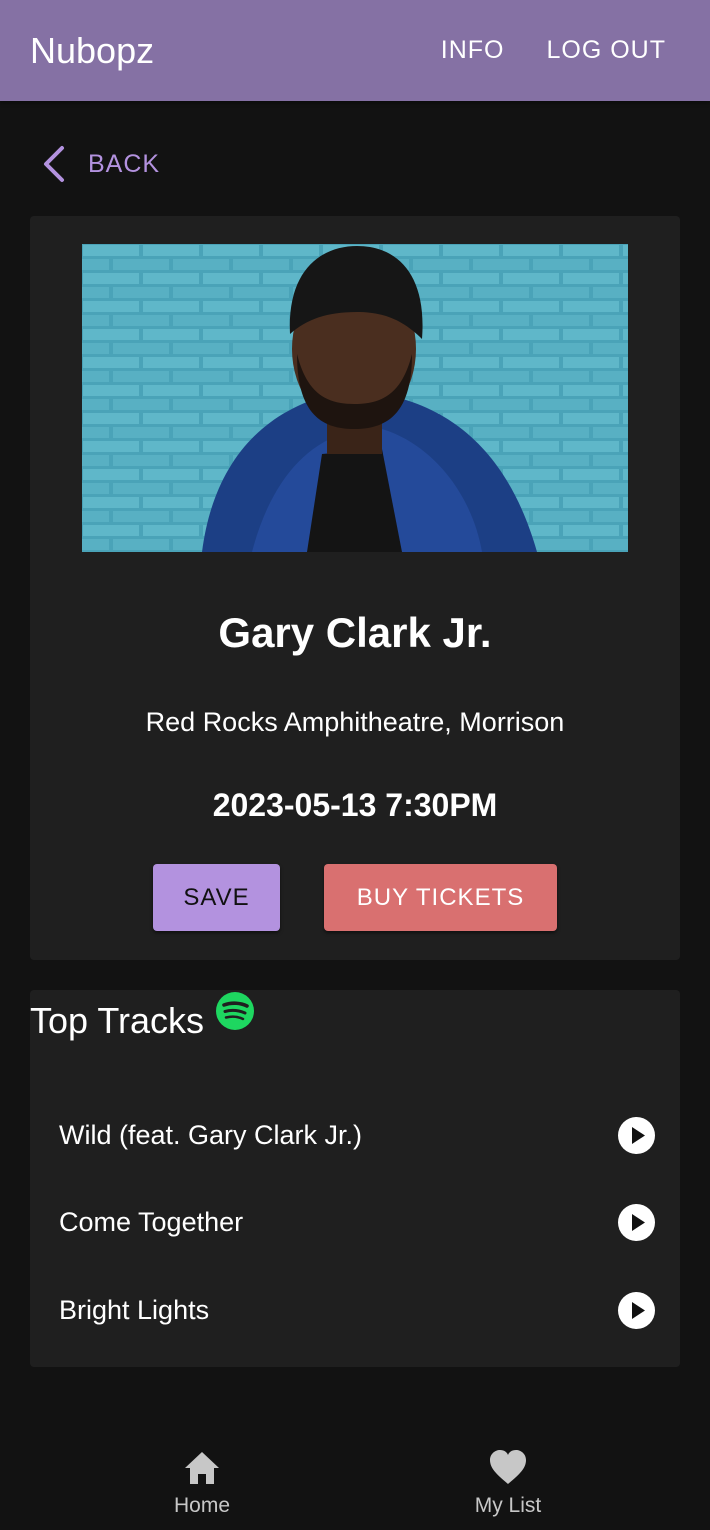  I want to click on home-icon, so click(202, 1468).